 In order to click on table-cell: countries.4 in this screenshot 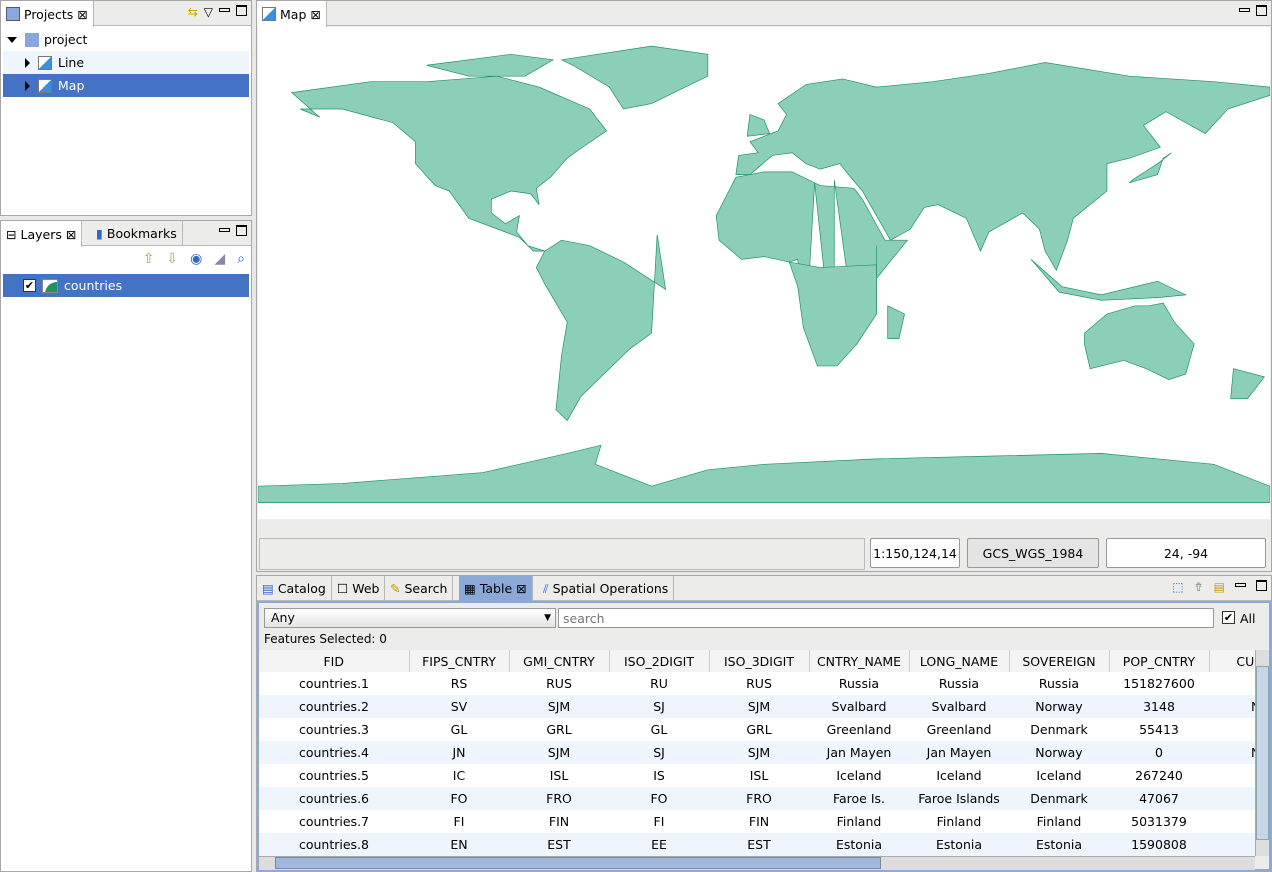, I will do `click(334, 752)`.